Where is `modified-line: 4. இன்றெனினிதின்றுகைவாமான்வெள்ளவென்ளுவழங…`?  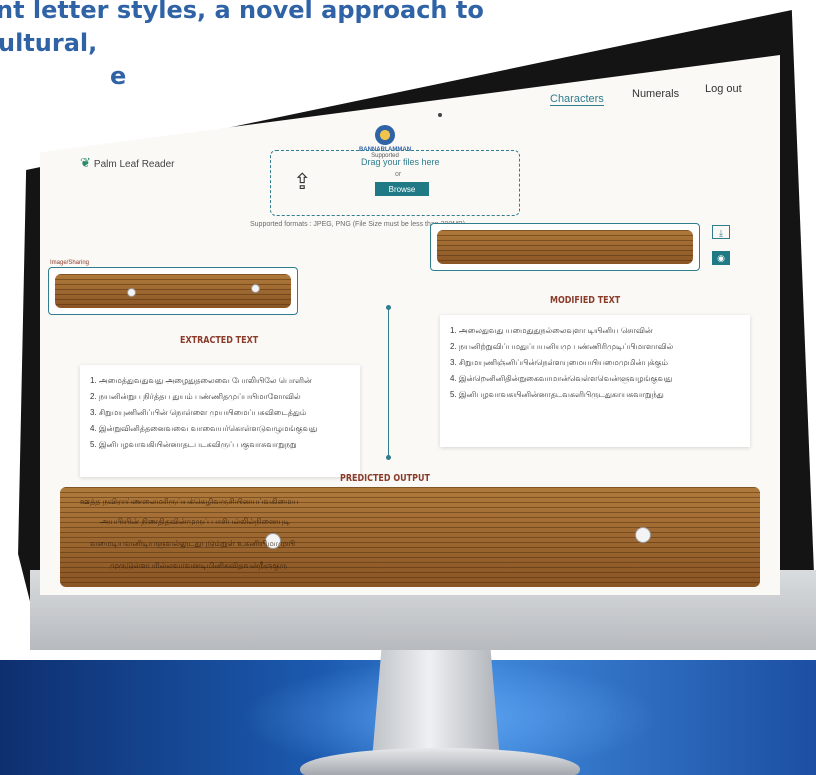 modified-line: 4. இன்றெனினிதின்றுகைவாமான்வெள்ளவென்ளுவழங… is located at coordinates (561, 378).